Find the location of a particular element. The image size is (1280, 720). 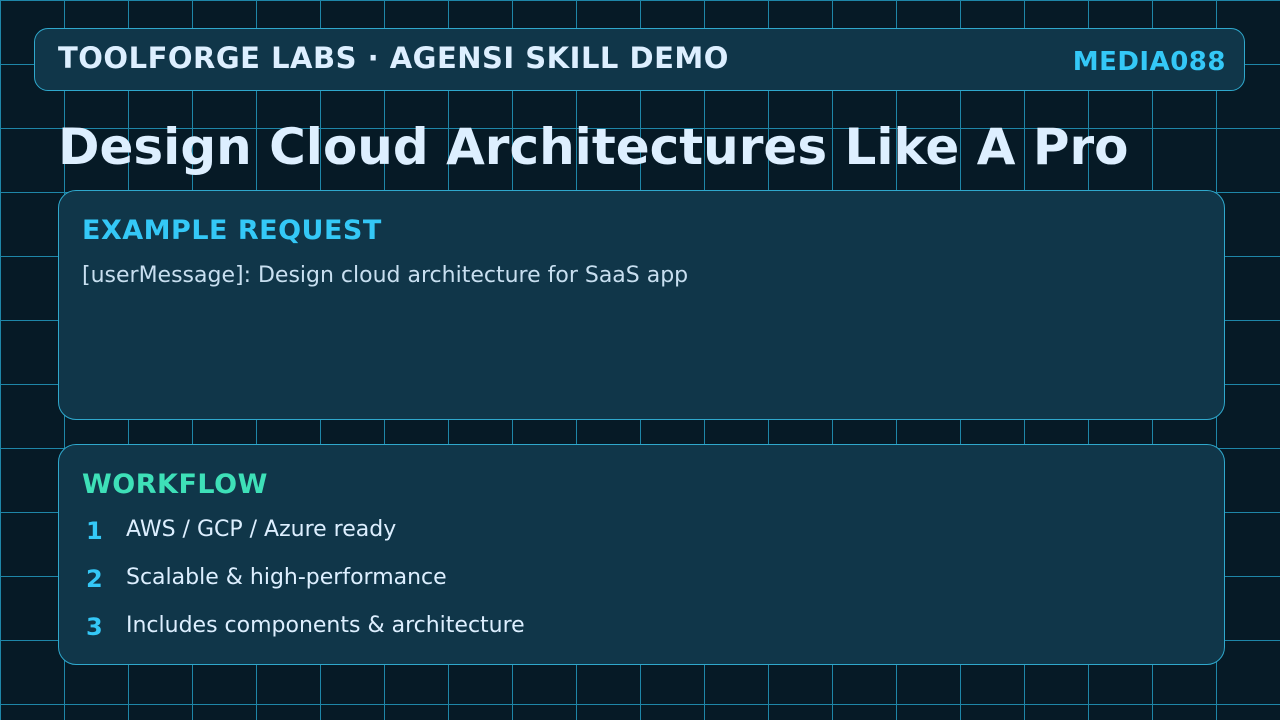

step-text: Includes components & architecture is located at coordinates (325, 625).